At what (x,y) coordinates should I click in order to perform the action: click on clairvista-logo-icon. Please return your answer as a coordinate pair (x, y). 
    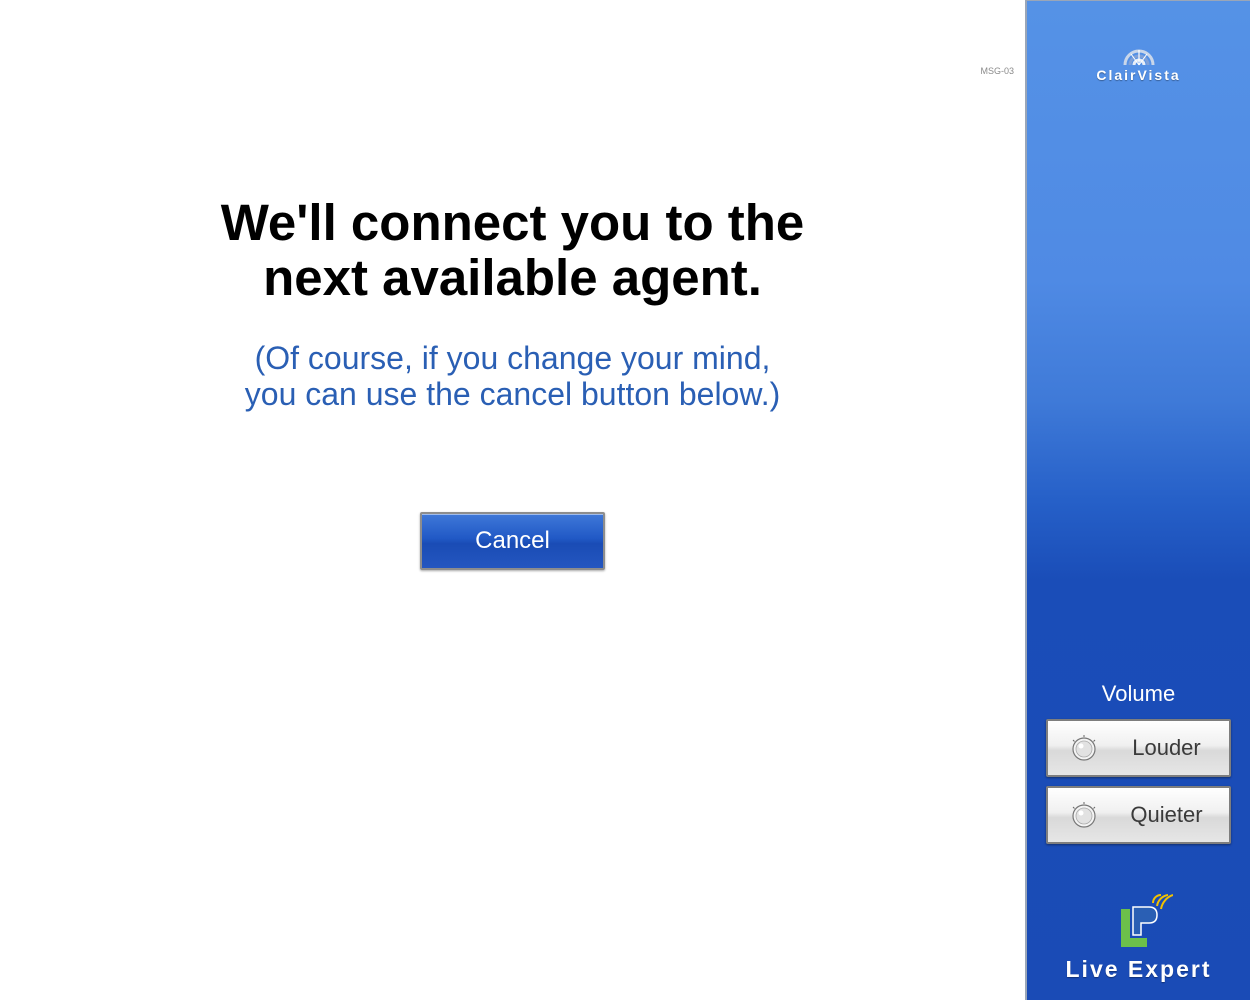
    Looking at the image, I should click on (1138, 57).